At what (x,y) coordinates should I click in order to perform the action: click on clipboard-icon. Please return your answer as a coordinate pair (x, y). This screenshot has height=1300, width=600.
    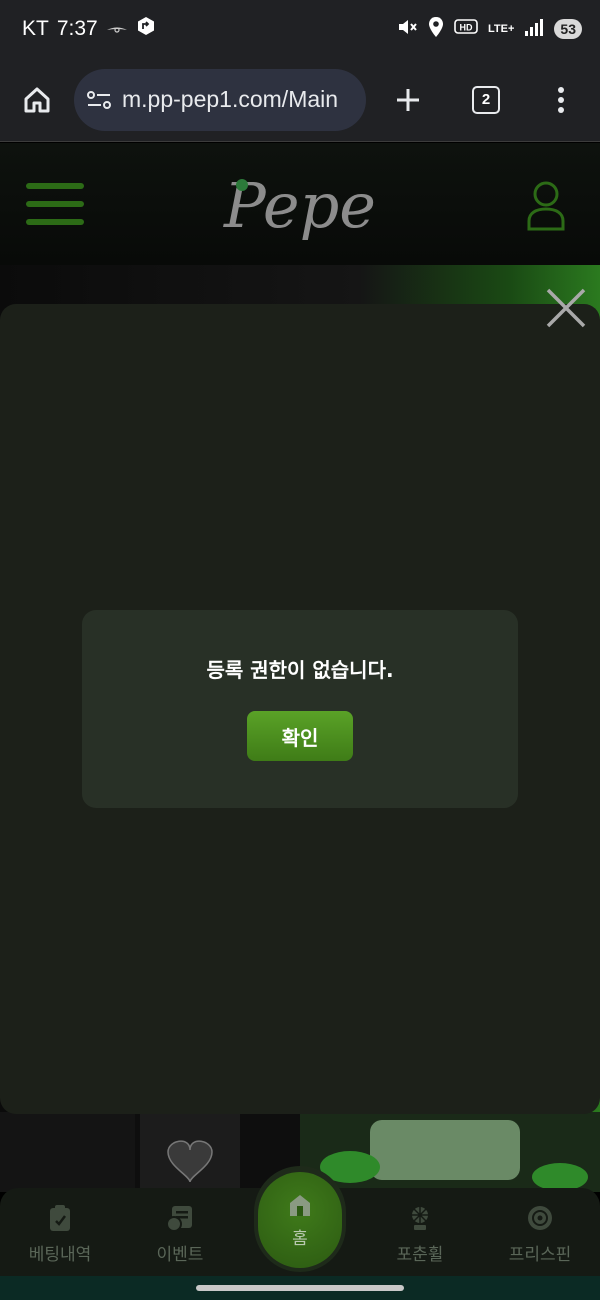
    Looking at the image, I should click on (60, 1218).